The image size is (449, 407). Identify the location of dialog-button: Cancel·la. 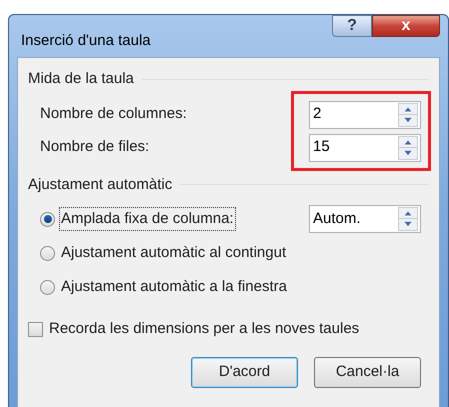
(367, 372).